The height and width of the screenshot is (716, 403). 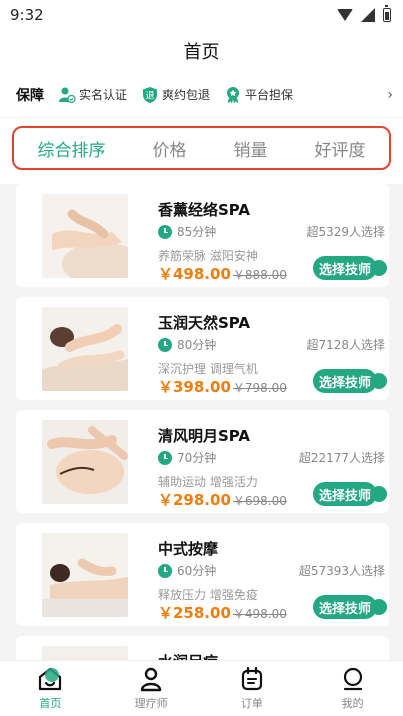 I want to click on service-title: 水润足疗, so click(x=188, y=655).